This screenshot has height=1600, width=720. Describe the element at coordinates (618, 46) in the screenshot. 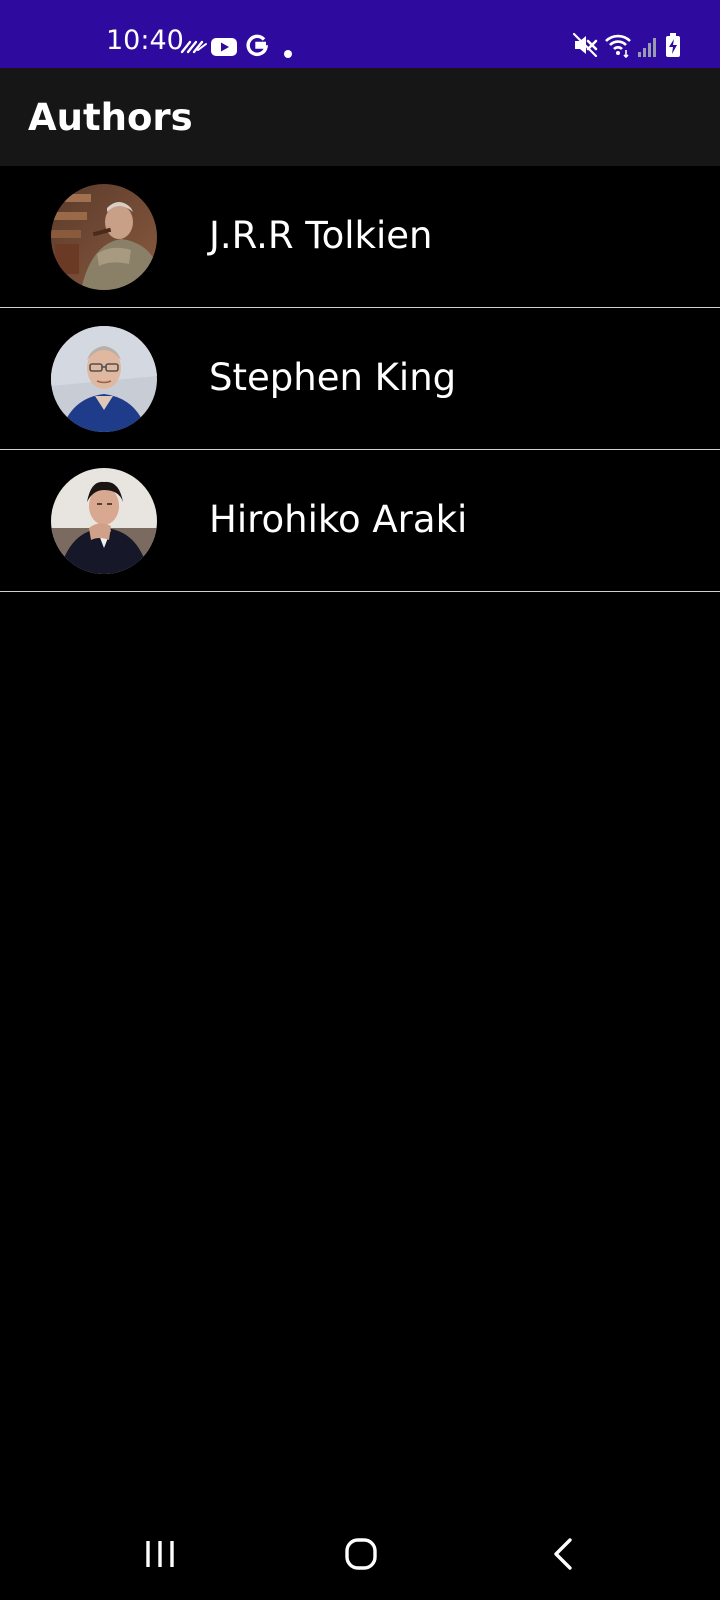

I see `wifi-icon` at that location.